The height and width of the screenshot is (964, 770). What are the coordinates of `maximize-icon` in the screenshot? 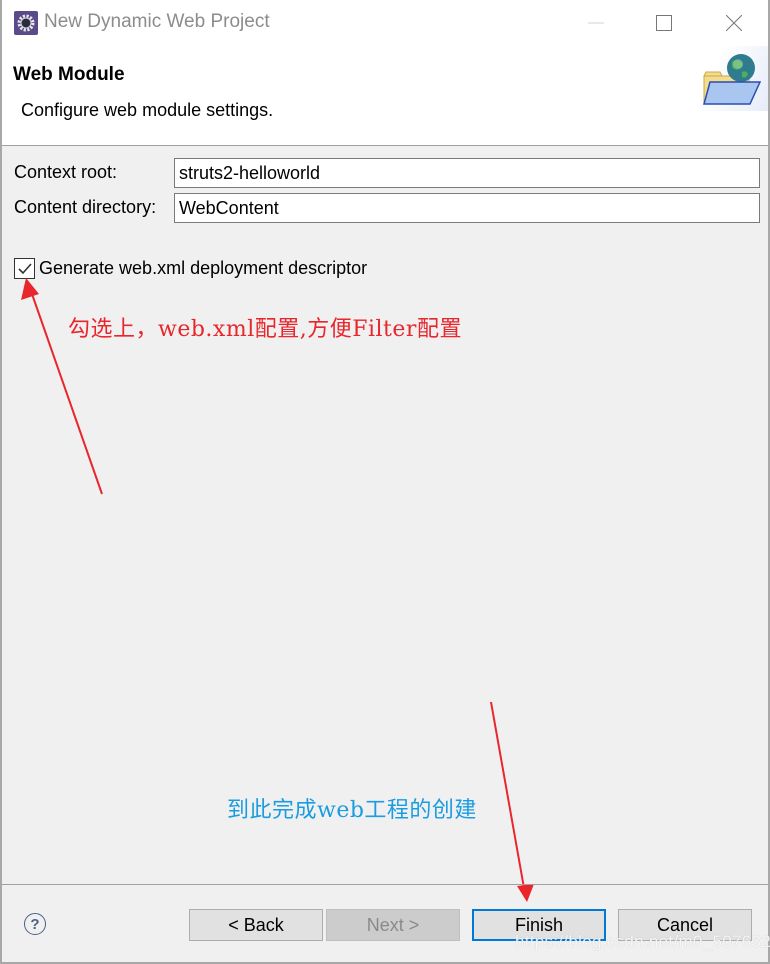 It's located at (664, 23).